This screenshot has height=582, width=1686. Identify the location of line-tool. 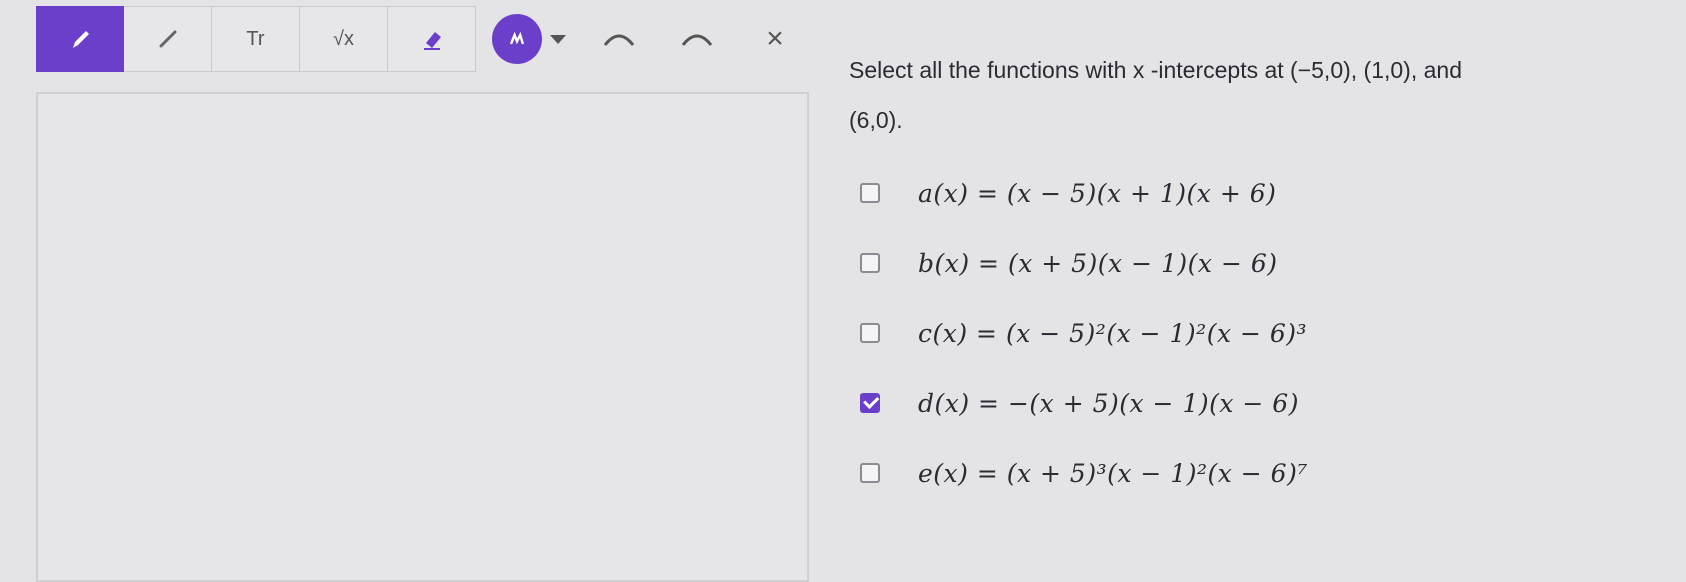
(168, 39).